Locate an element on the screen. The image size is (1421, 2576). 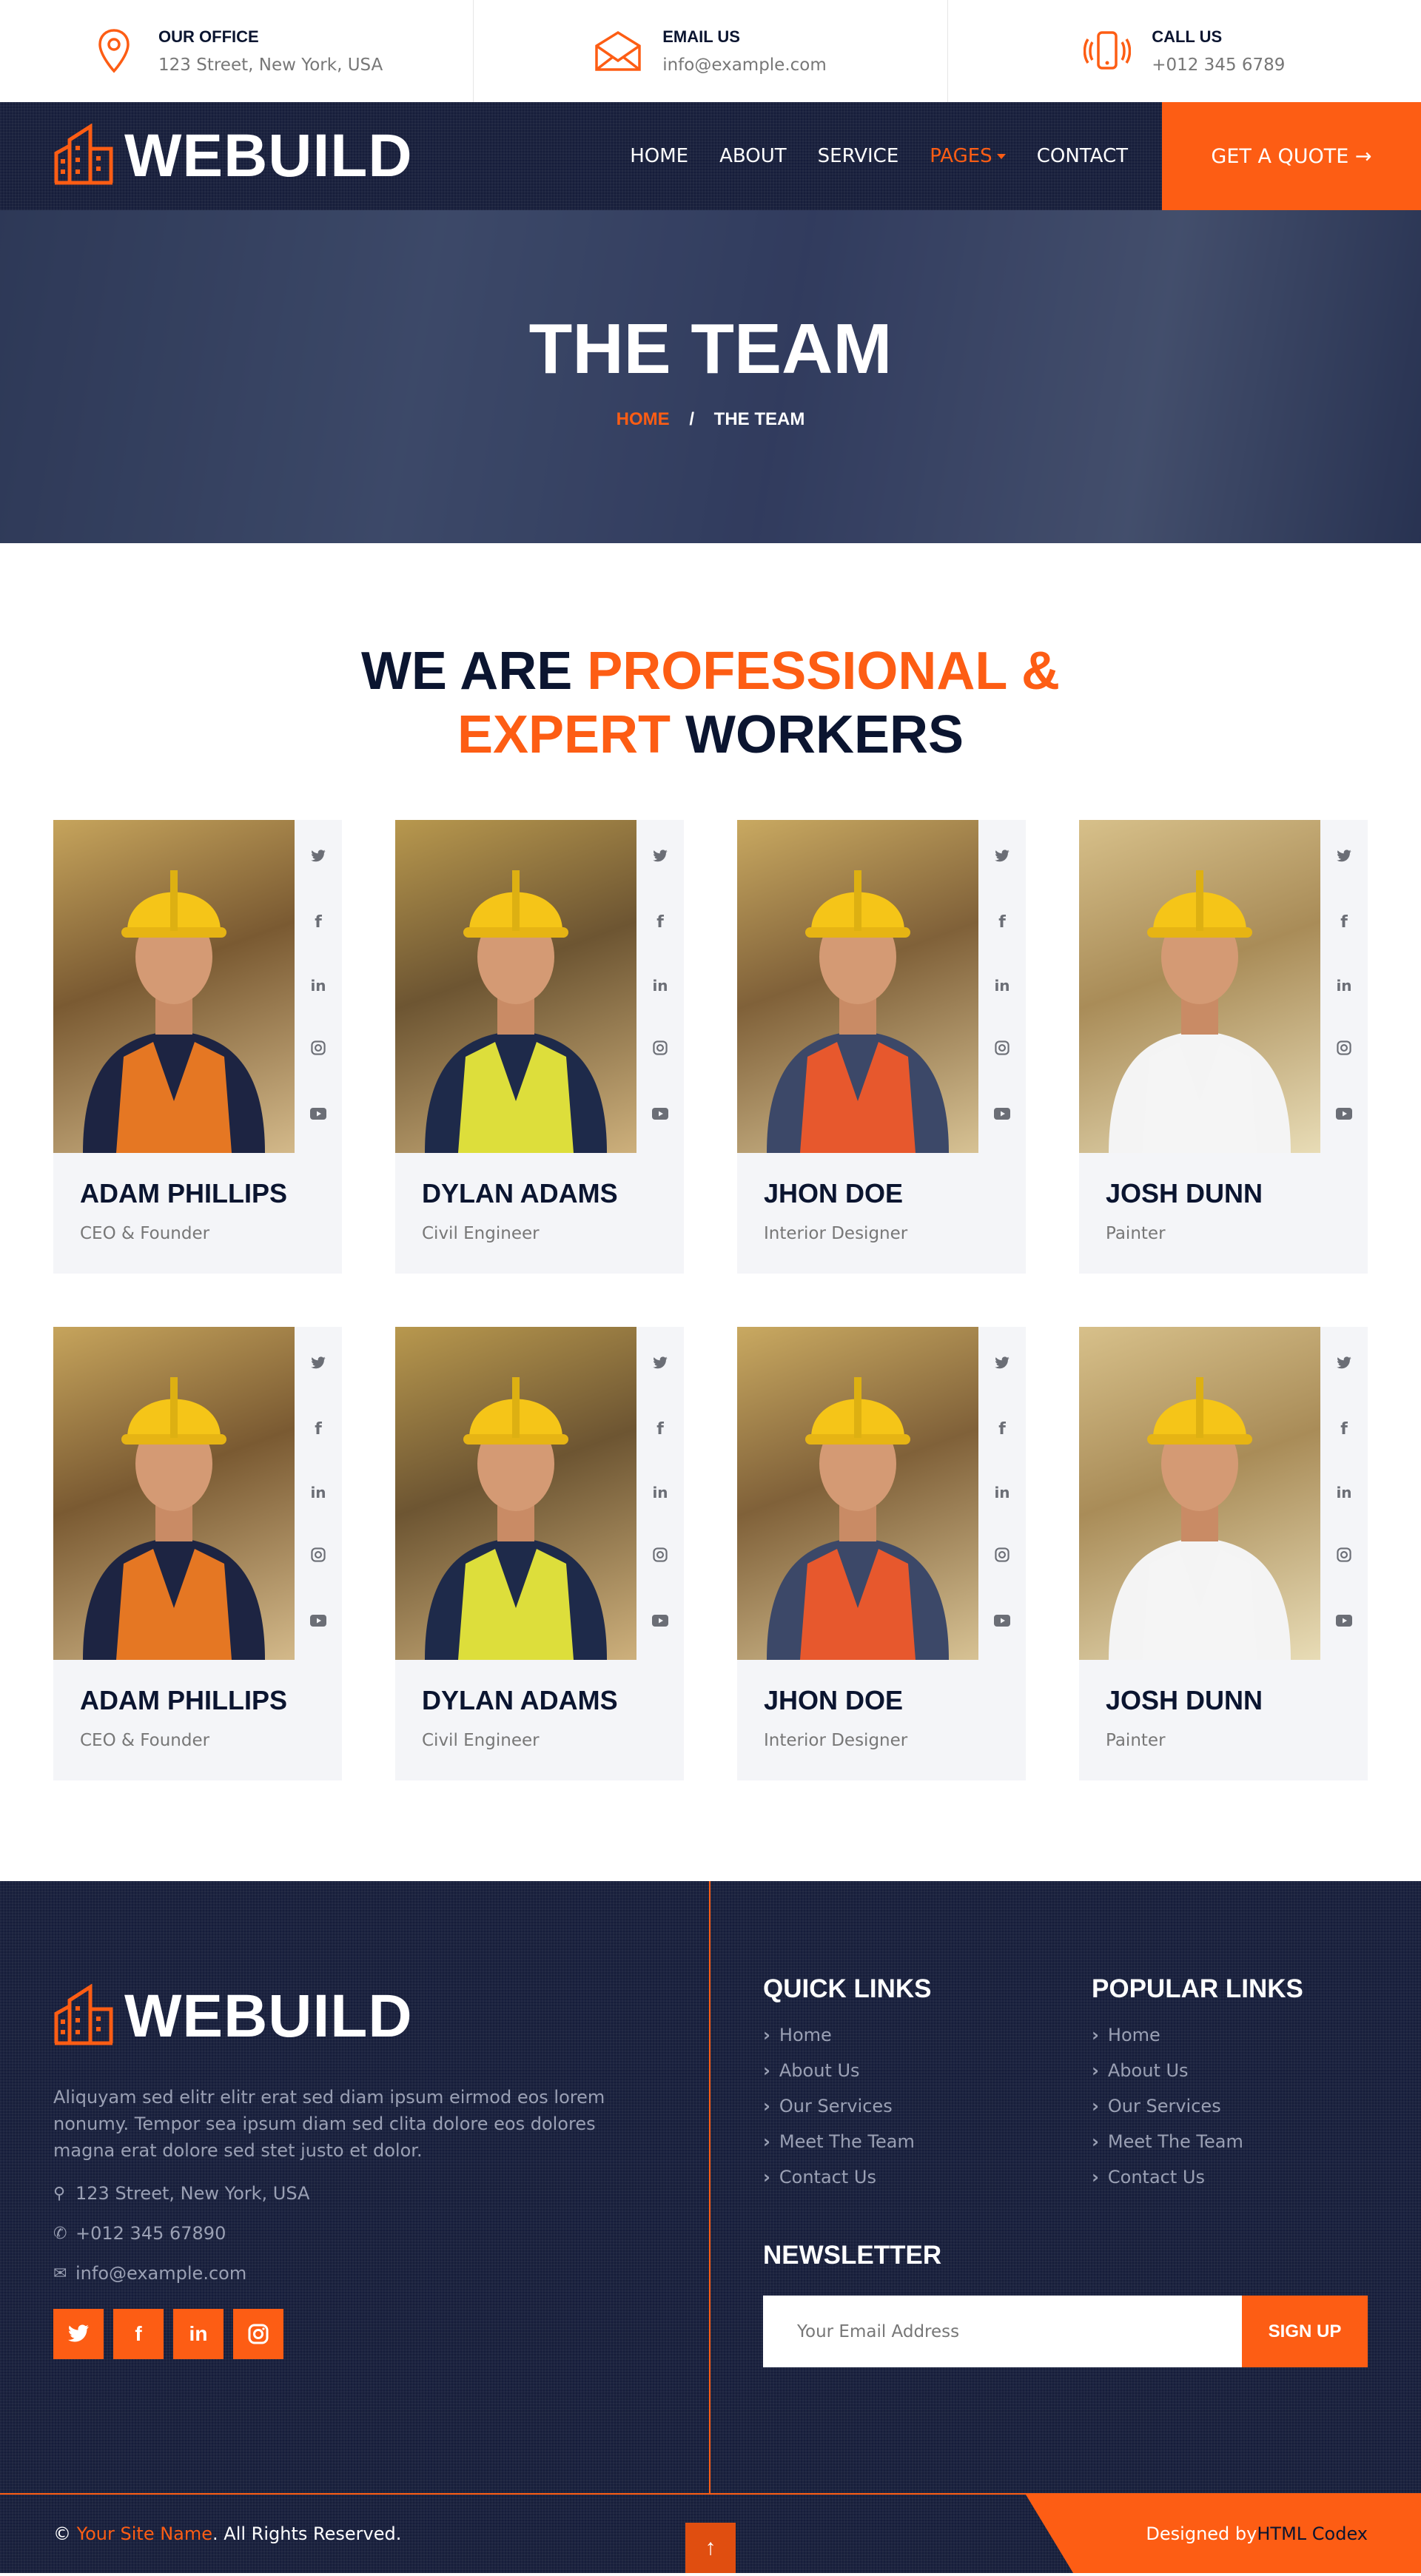
site-name-link: Your Site Name is located at coordinates (144, 2533).